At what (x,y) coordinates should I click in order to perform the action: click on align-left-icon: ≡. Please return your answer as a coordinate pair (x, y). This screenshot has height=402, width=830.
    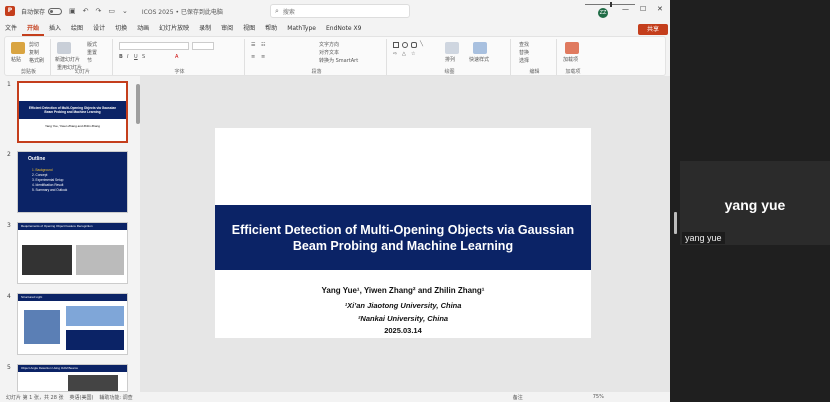
    Looking at the image, I should click on (253, 57).